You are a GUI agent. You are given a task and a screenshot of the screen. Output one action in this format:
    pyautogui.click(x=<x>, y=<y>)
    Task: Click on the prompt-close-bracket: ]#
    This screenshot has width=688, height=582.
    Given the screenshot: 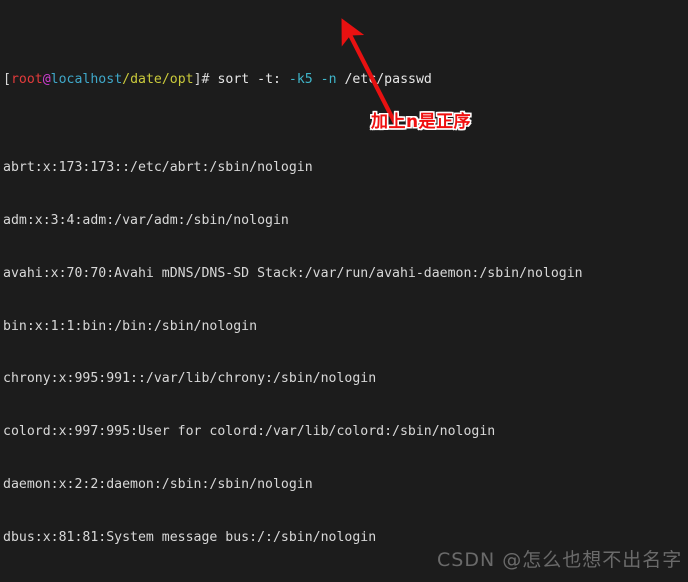 What is the action you would take?
    pyautogui.click(x=201, y=80)
    